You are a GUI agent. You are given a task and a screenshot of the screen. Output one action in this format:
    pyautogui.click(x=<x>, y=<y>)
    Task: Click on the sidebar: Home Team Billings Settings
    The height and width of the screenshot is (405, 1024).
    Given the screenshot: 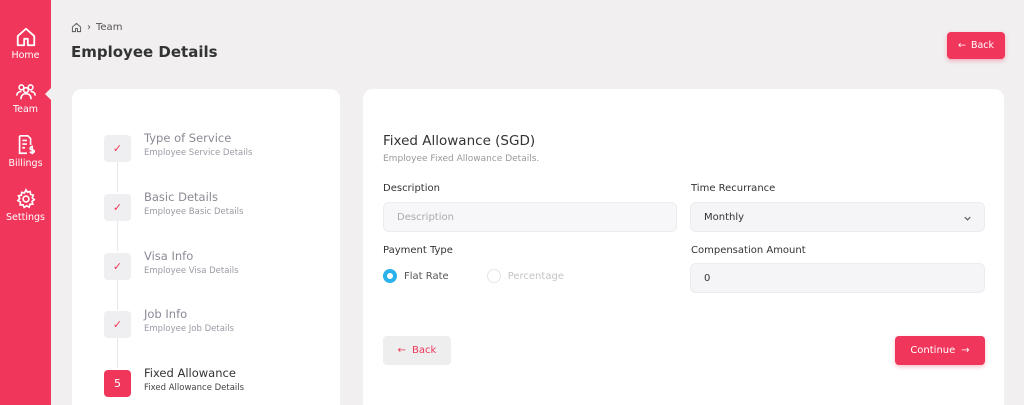 What is the action you would take?
    pyautogui.click(x=25, y=202)
    